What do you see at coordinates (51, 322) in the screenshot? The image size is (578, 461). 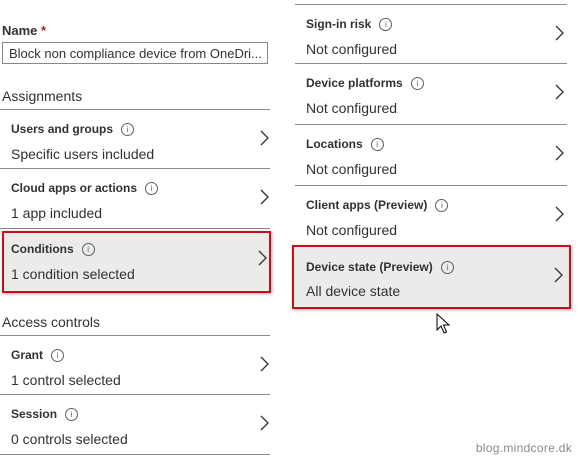 I see `access-controls-heading: Access controls` at bounding box center [51, 322].